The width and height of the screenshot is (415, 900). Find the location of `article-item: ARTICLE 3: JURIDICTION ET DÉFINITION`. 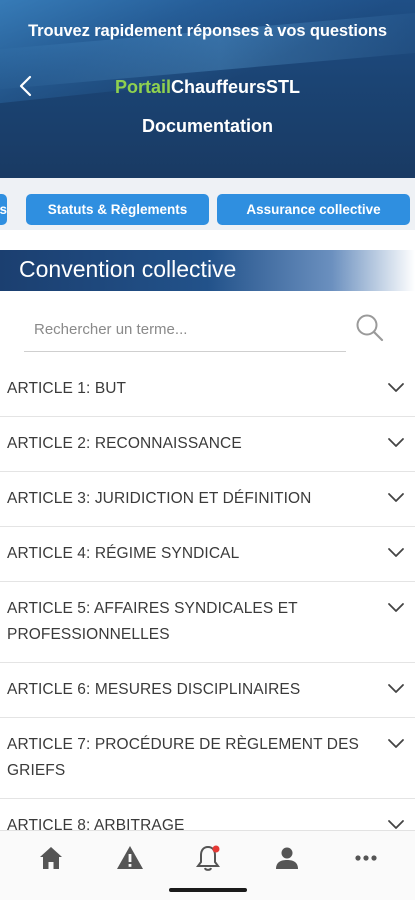

article-item: ARTICLE 3: JURIDICTION ET DÉFINITION is located at coordinates (207, 499).